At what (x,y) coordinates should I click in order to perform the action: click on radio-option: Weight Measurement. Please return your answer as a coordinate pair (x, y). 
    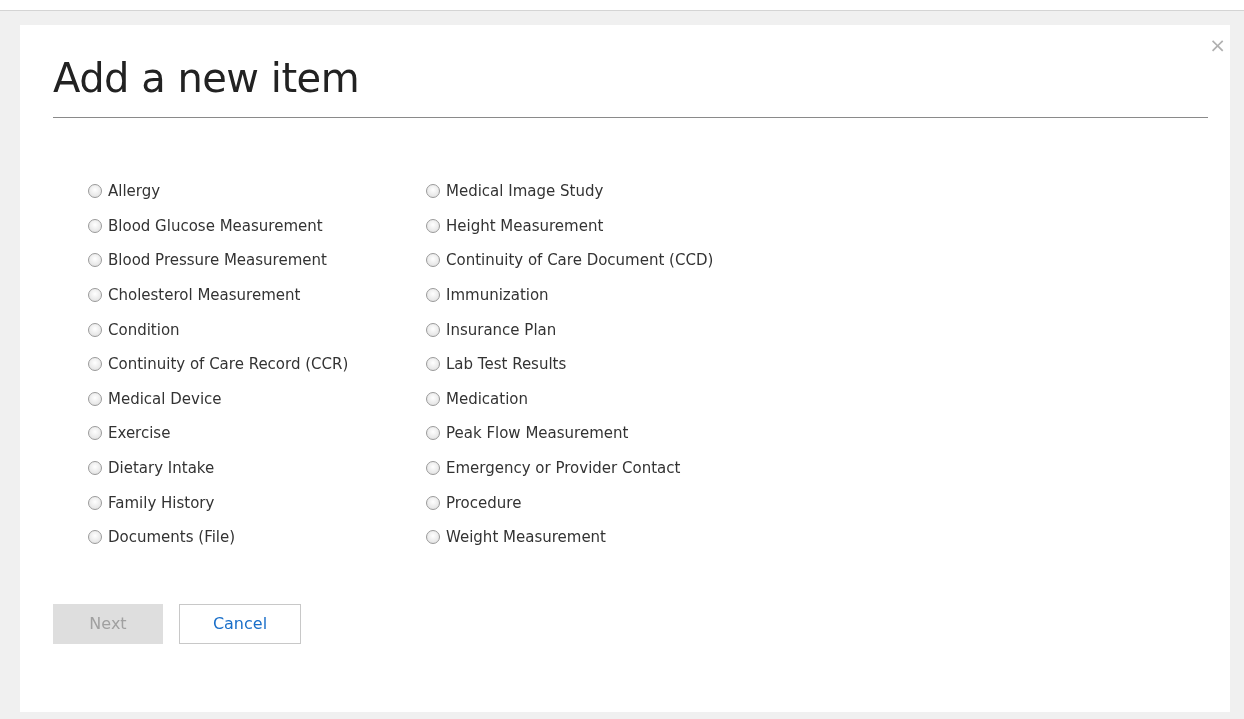
    Looking at the image, I should click on (516, 537).